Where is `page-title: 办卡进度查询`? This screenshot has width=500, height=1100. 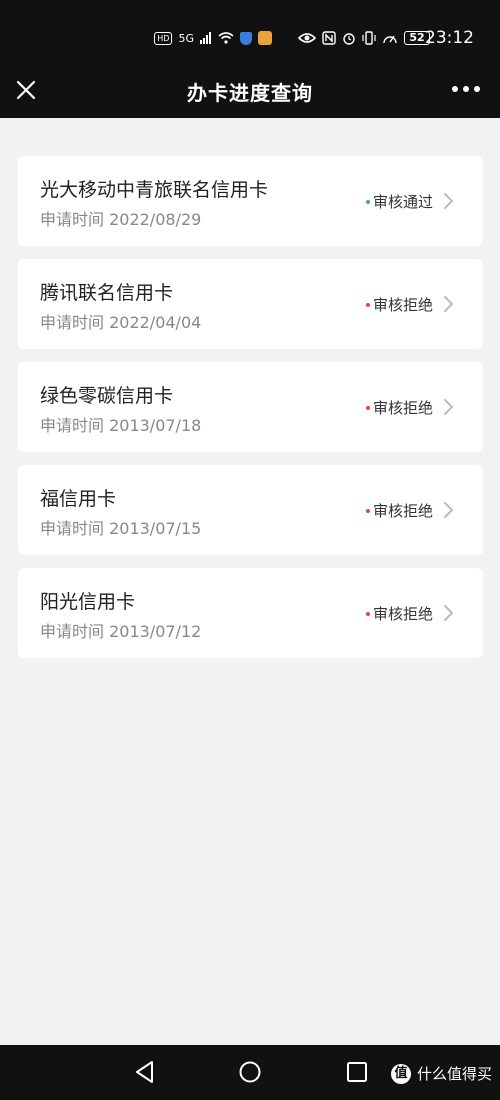 page-title: 办卡进度查询 is located at coordinates (250, 93).